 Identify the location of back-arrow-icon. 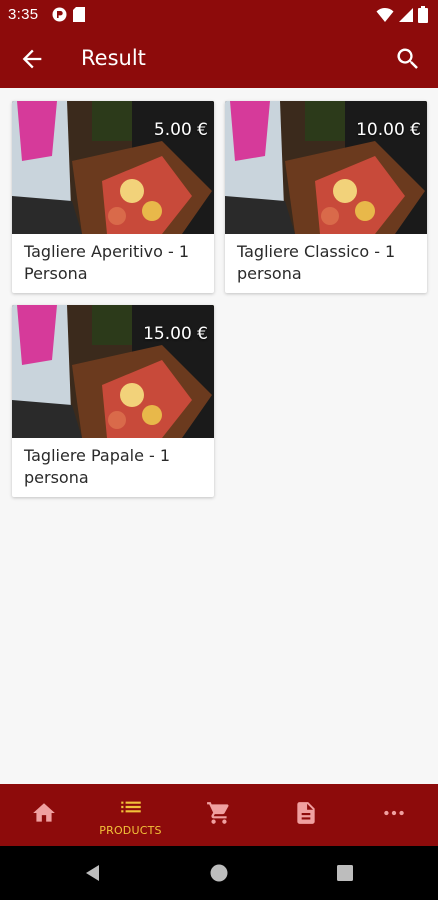
(32, 59).